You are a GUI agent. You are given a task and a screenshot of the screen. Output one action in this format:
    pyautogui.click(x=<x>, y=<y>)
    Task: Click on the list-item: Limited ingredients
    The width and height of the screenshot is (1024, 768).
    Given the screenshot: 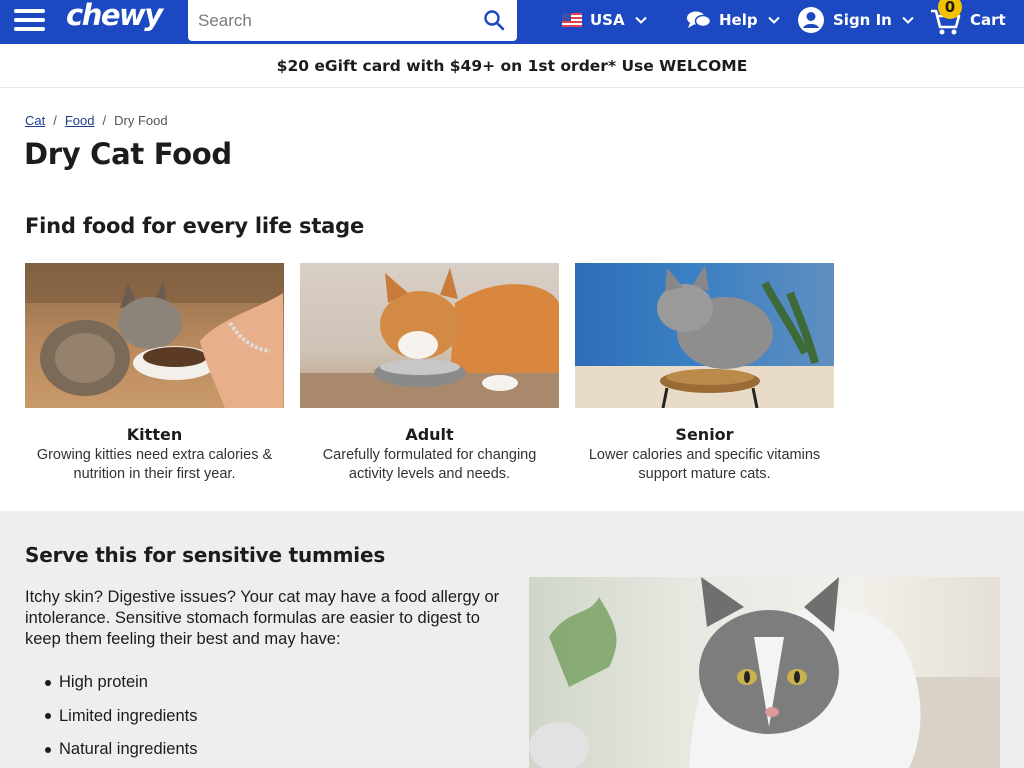 What is the action you would take?
    pyautogui.click(x=121, y=717)
    